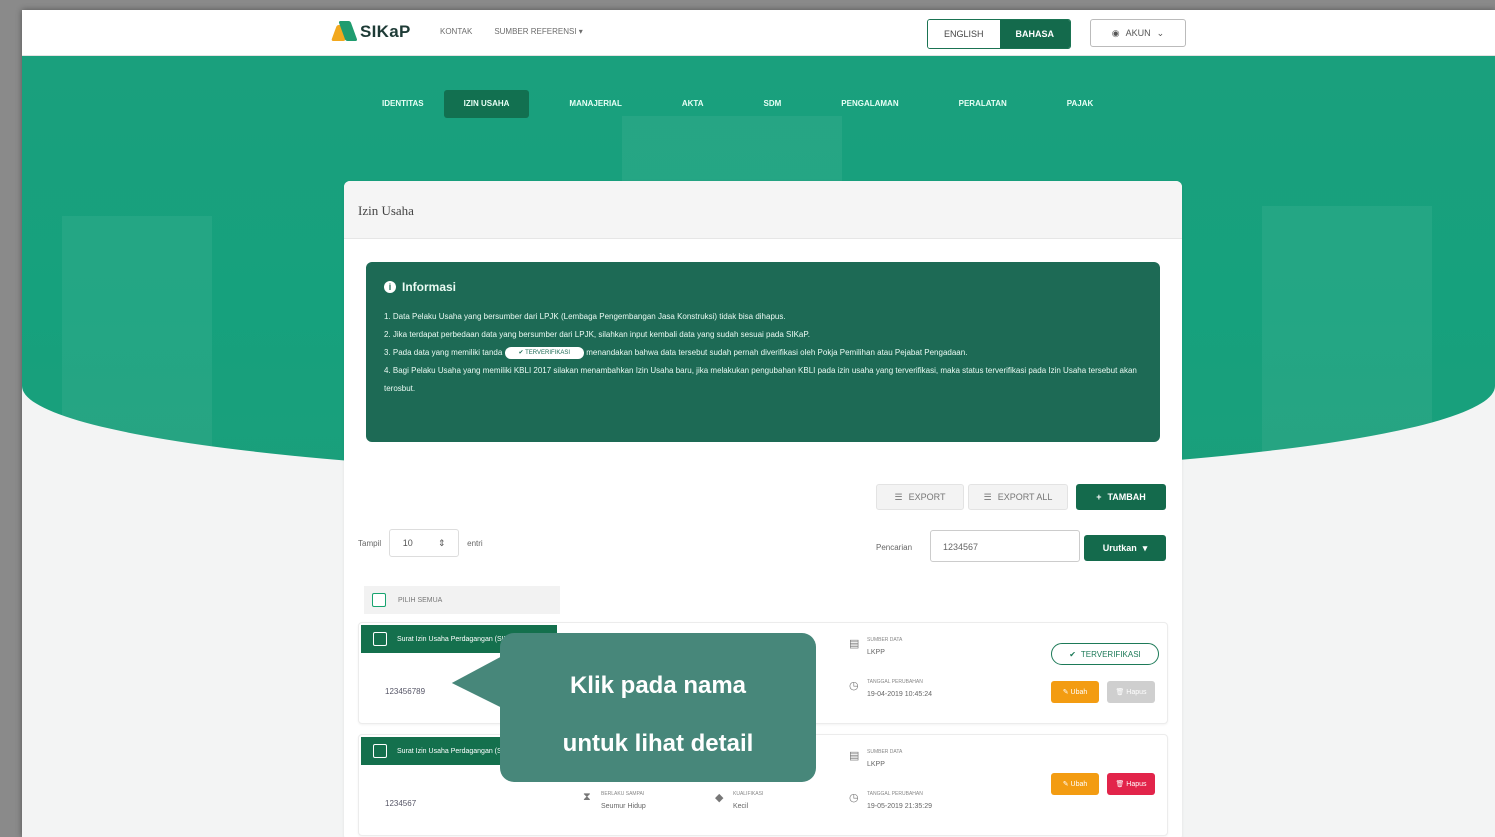 This screenshot has width=1495, height=837. What do you see at coordinates (405, 691) in the screenshot?
I see `izin-number: 123456789` at bounding box center [405, 691].